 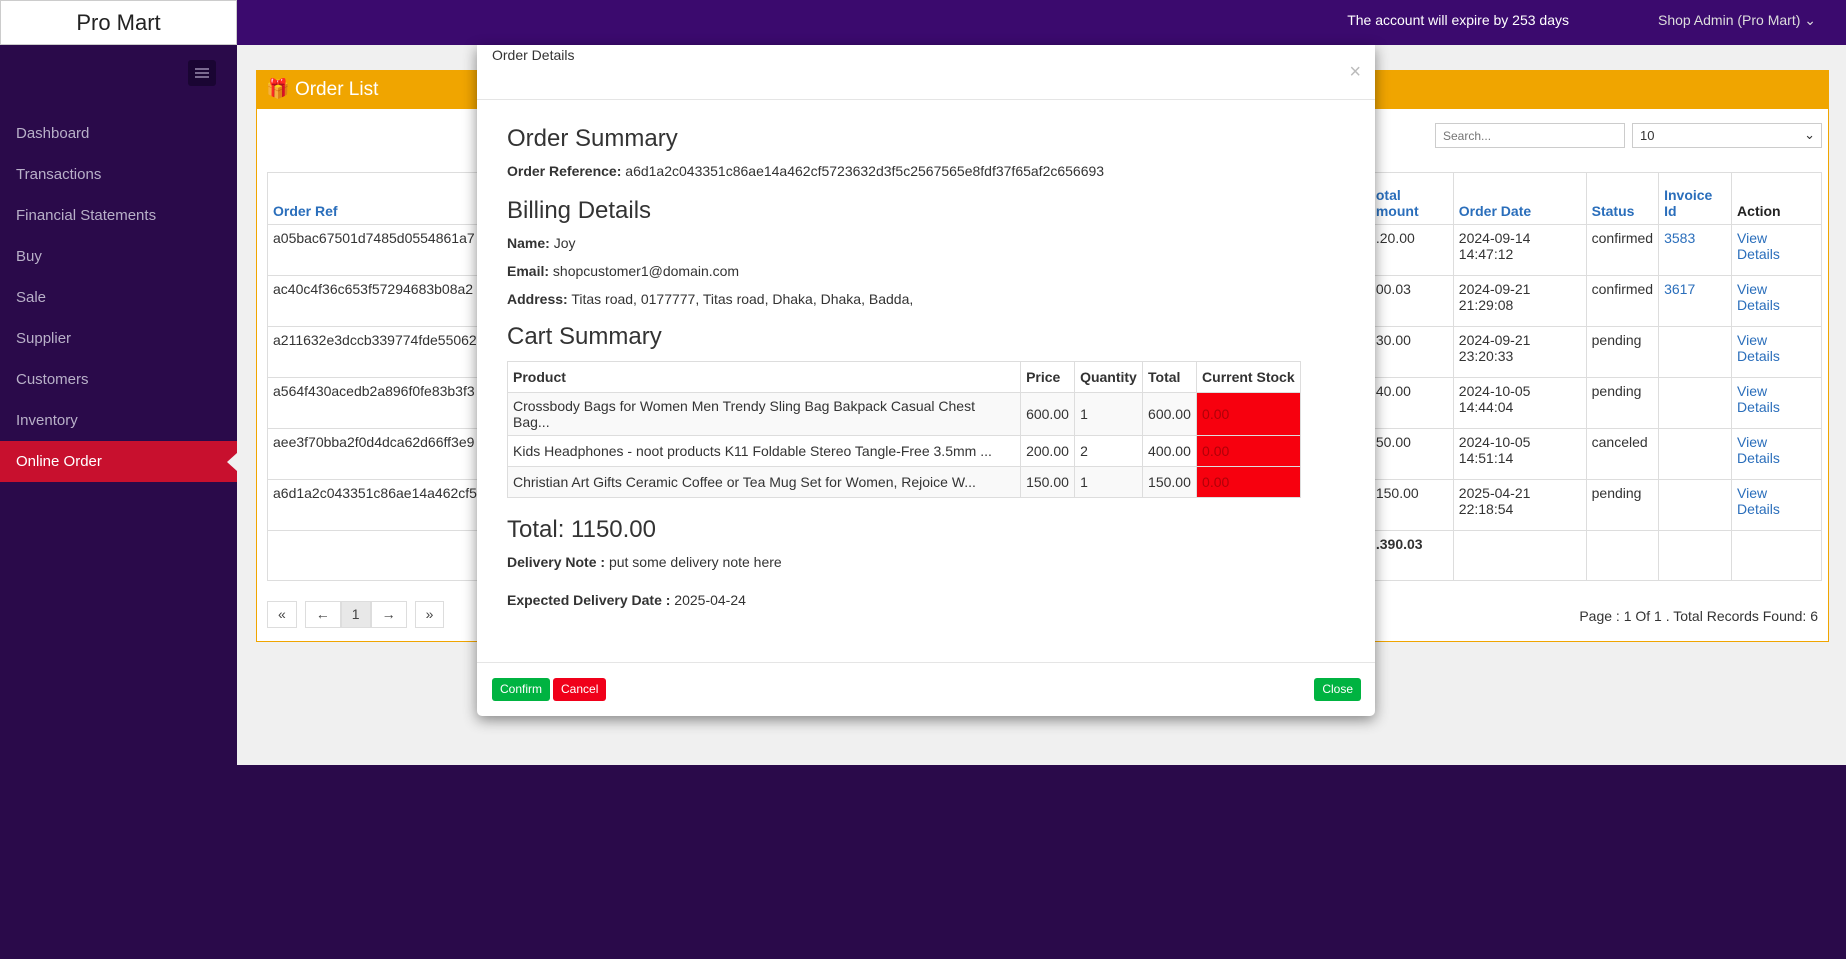 What do you see at coordinates (626, 600) in the screenshot?
I see `expected-delivery: Expected Delivery Date : 2025-04-24` at bounding box center [626, 600].